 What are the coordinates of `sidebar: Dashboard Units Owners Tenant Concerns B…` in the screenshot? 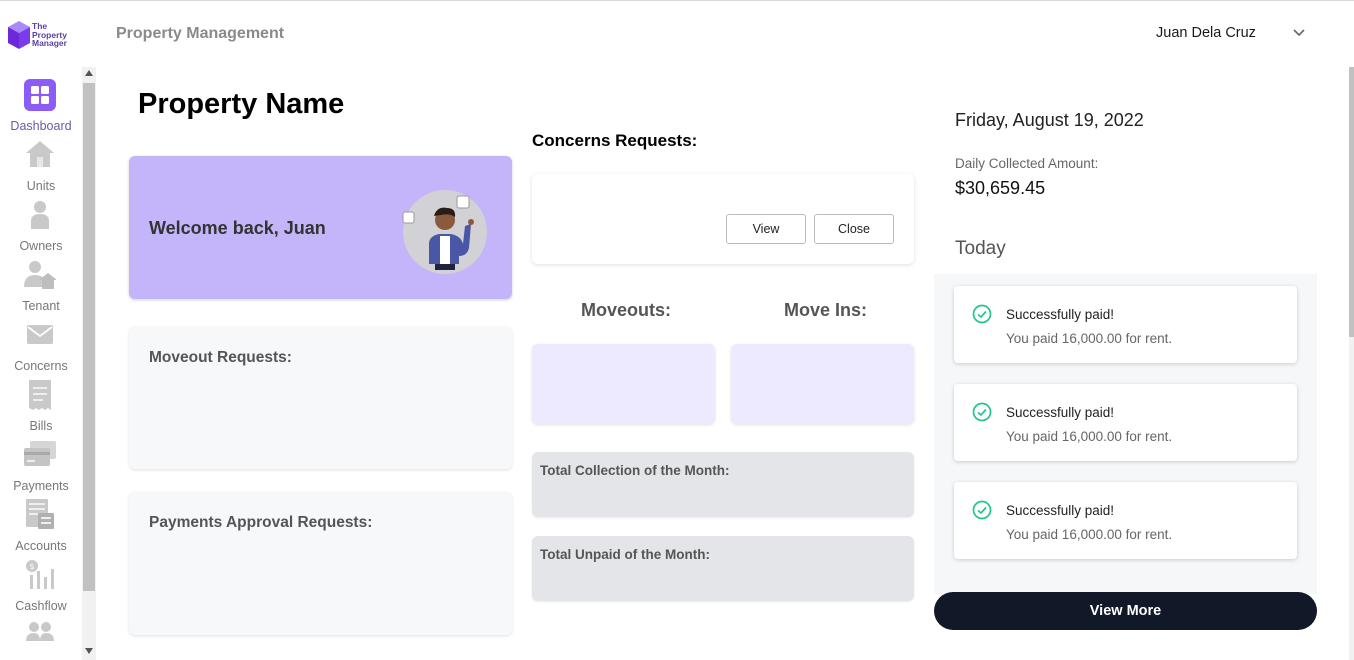 It's located at (41, 363).